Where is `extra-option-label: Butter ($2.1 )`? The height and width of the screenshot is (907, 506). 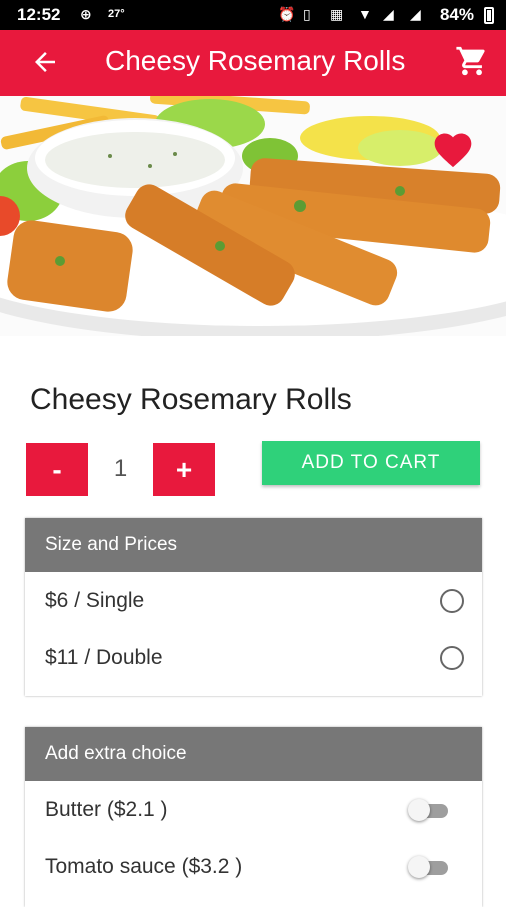
extra-option-label: Butter ($2.1 ) is located at coordinates (106, 809).